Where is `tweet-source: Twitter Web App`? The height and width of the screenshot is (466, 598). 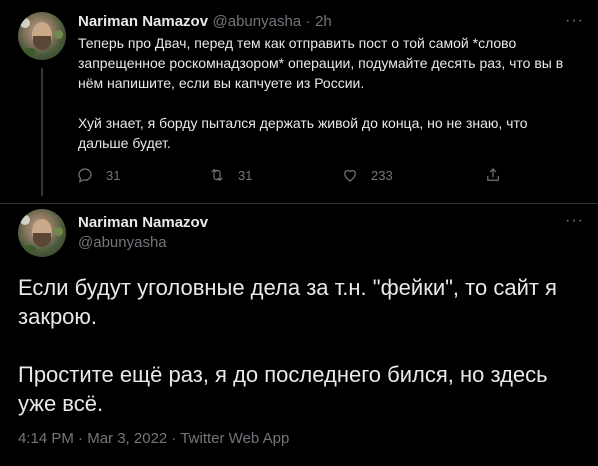 tweet-source: Twitter Web App is located at coordinates (234, 438).